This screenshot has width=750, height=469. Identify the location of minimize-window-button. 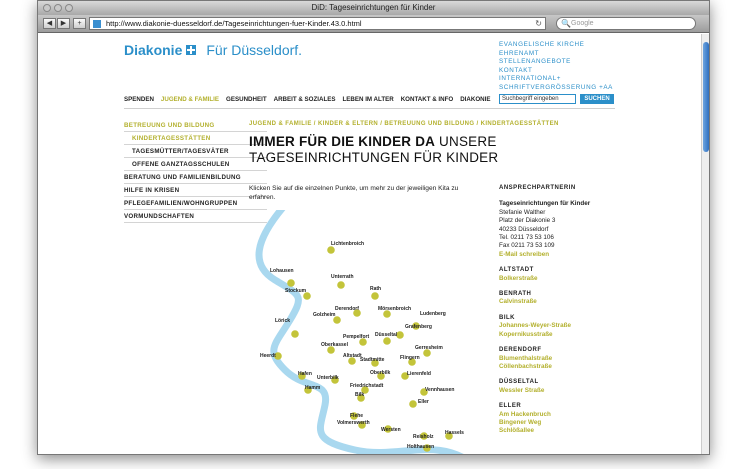
(58, 8).